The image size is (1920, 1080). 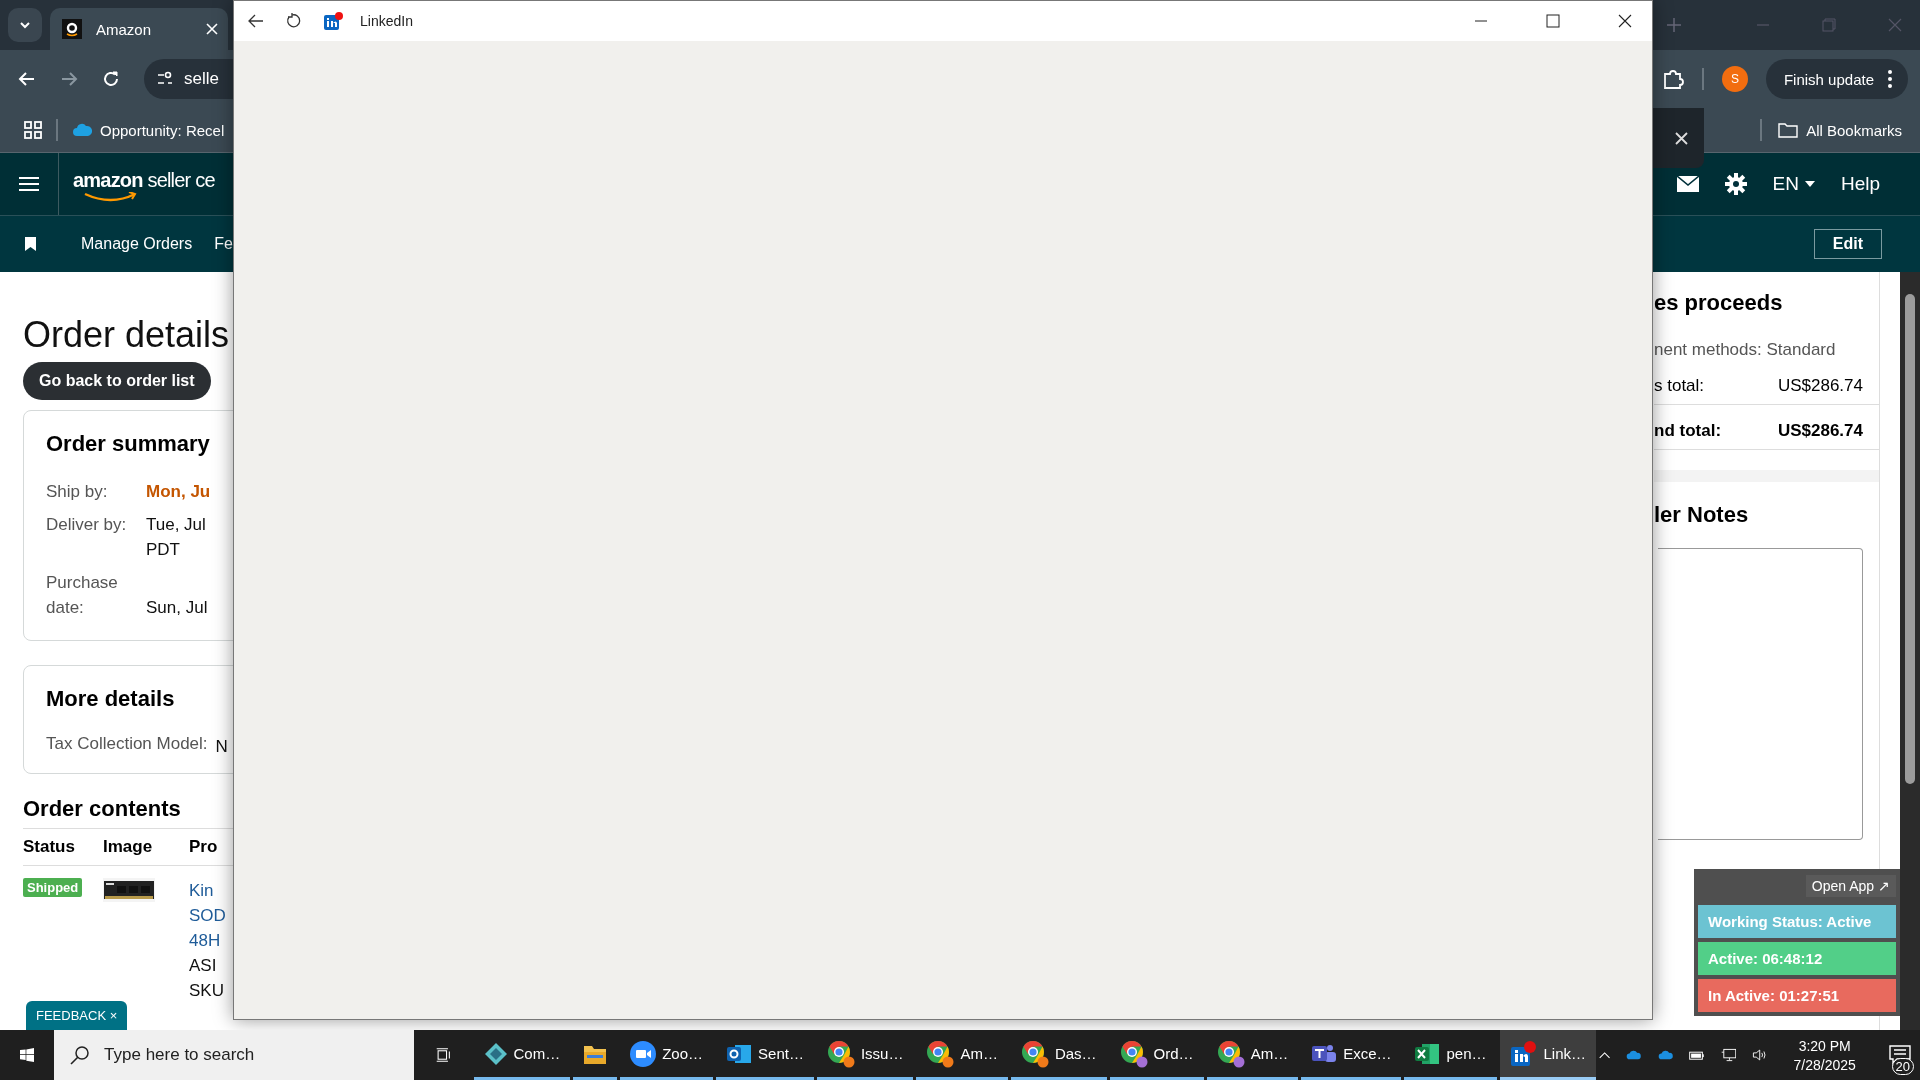 I want to click on field-label: Purchase date:, so click(x=82, y=595).